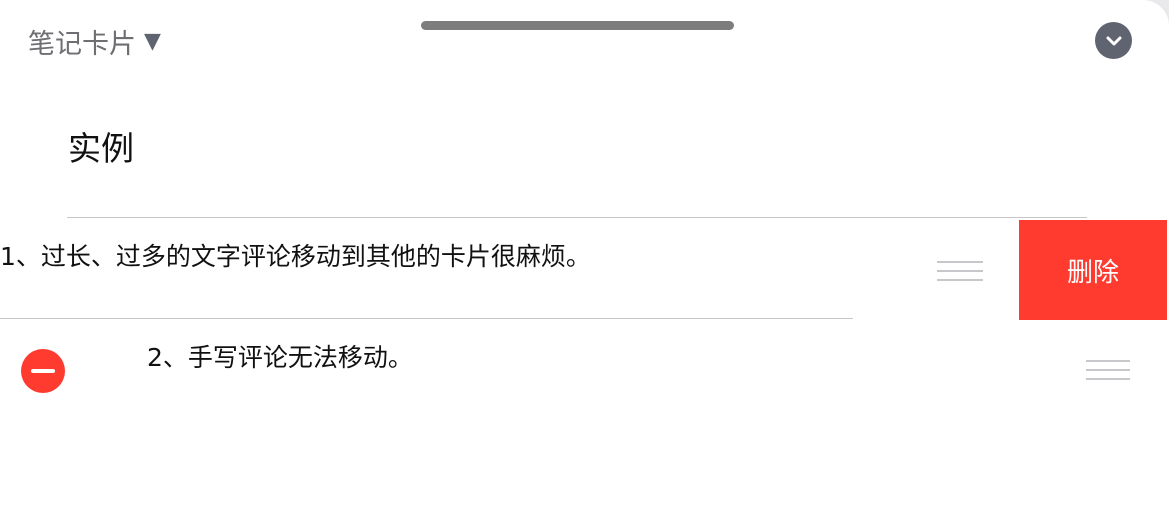 The height and width of the screenshot is (532, 1169). I want to click on row-divider, so click(426, 318).